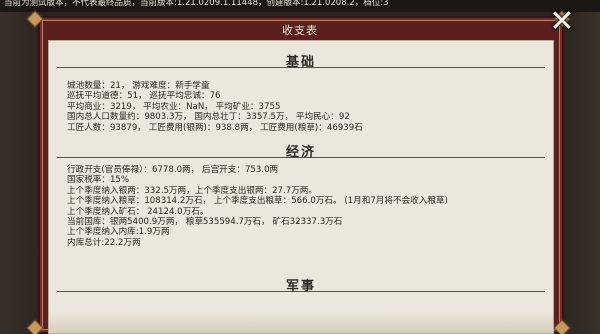 The height and width of the screenshot is (334, 600). I want to click on stat-line: 行政开支(官员俸禄）：6778.0两， 后宫开支：753.0两, so click(173, 170).